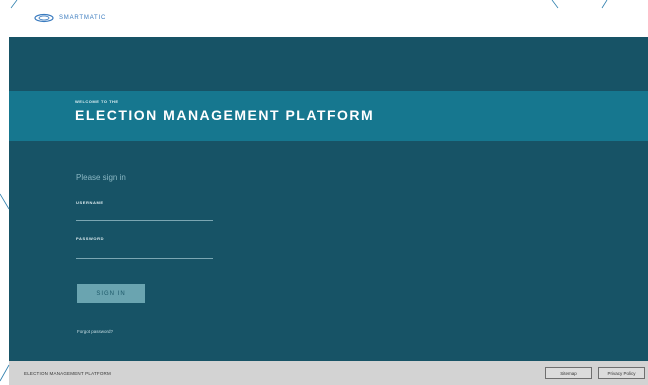  I want to click on password-field, so click(144, 253).